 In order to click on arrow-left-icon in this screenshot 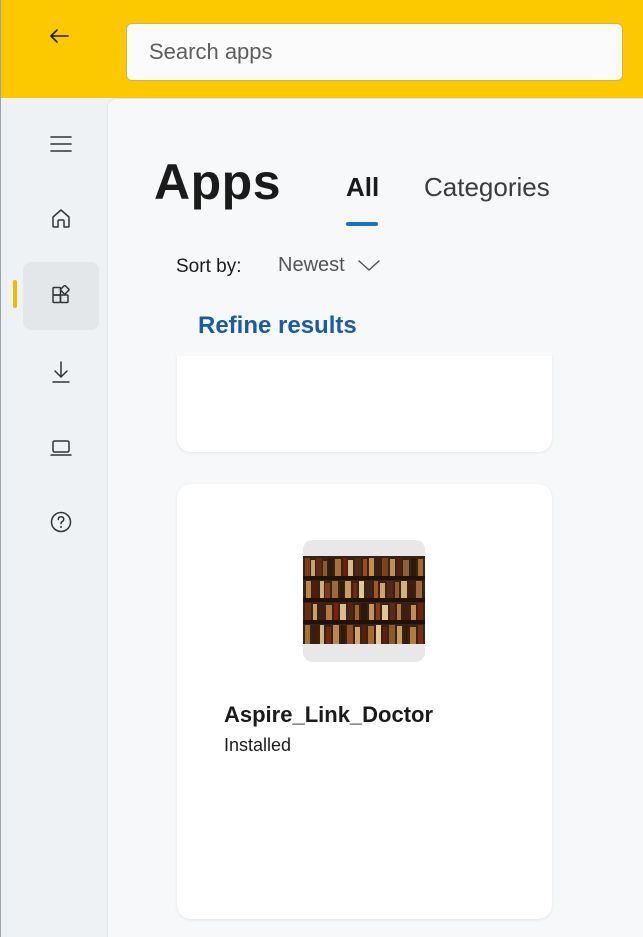, I will do `click(59, 36)`.